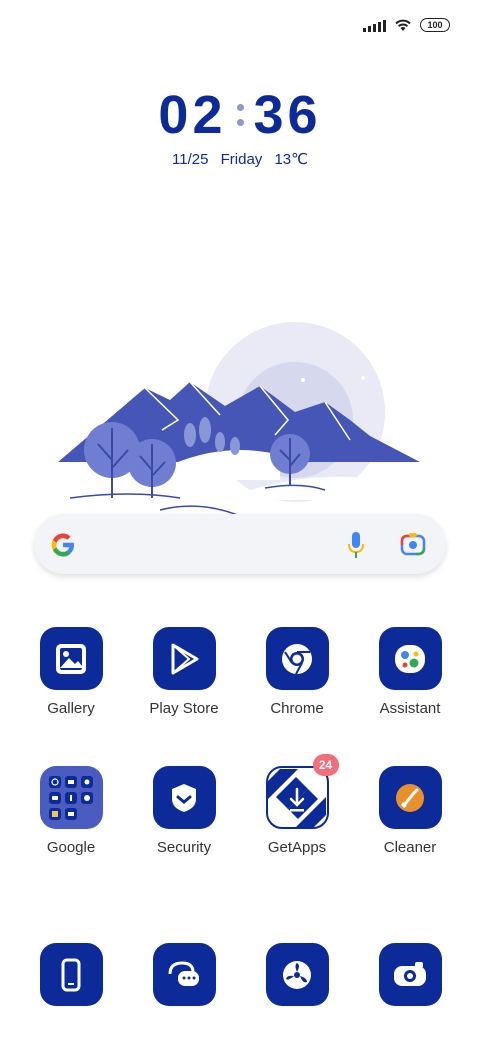 Image resolution: width=480 pixels, height=1040 pixels. I want to click on chrome-icon, so click(297, 658).